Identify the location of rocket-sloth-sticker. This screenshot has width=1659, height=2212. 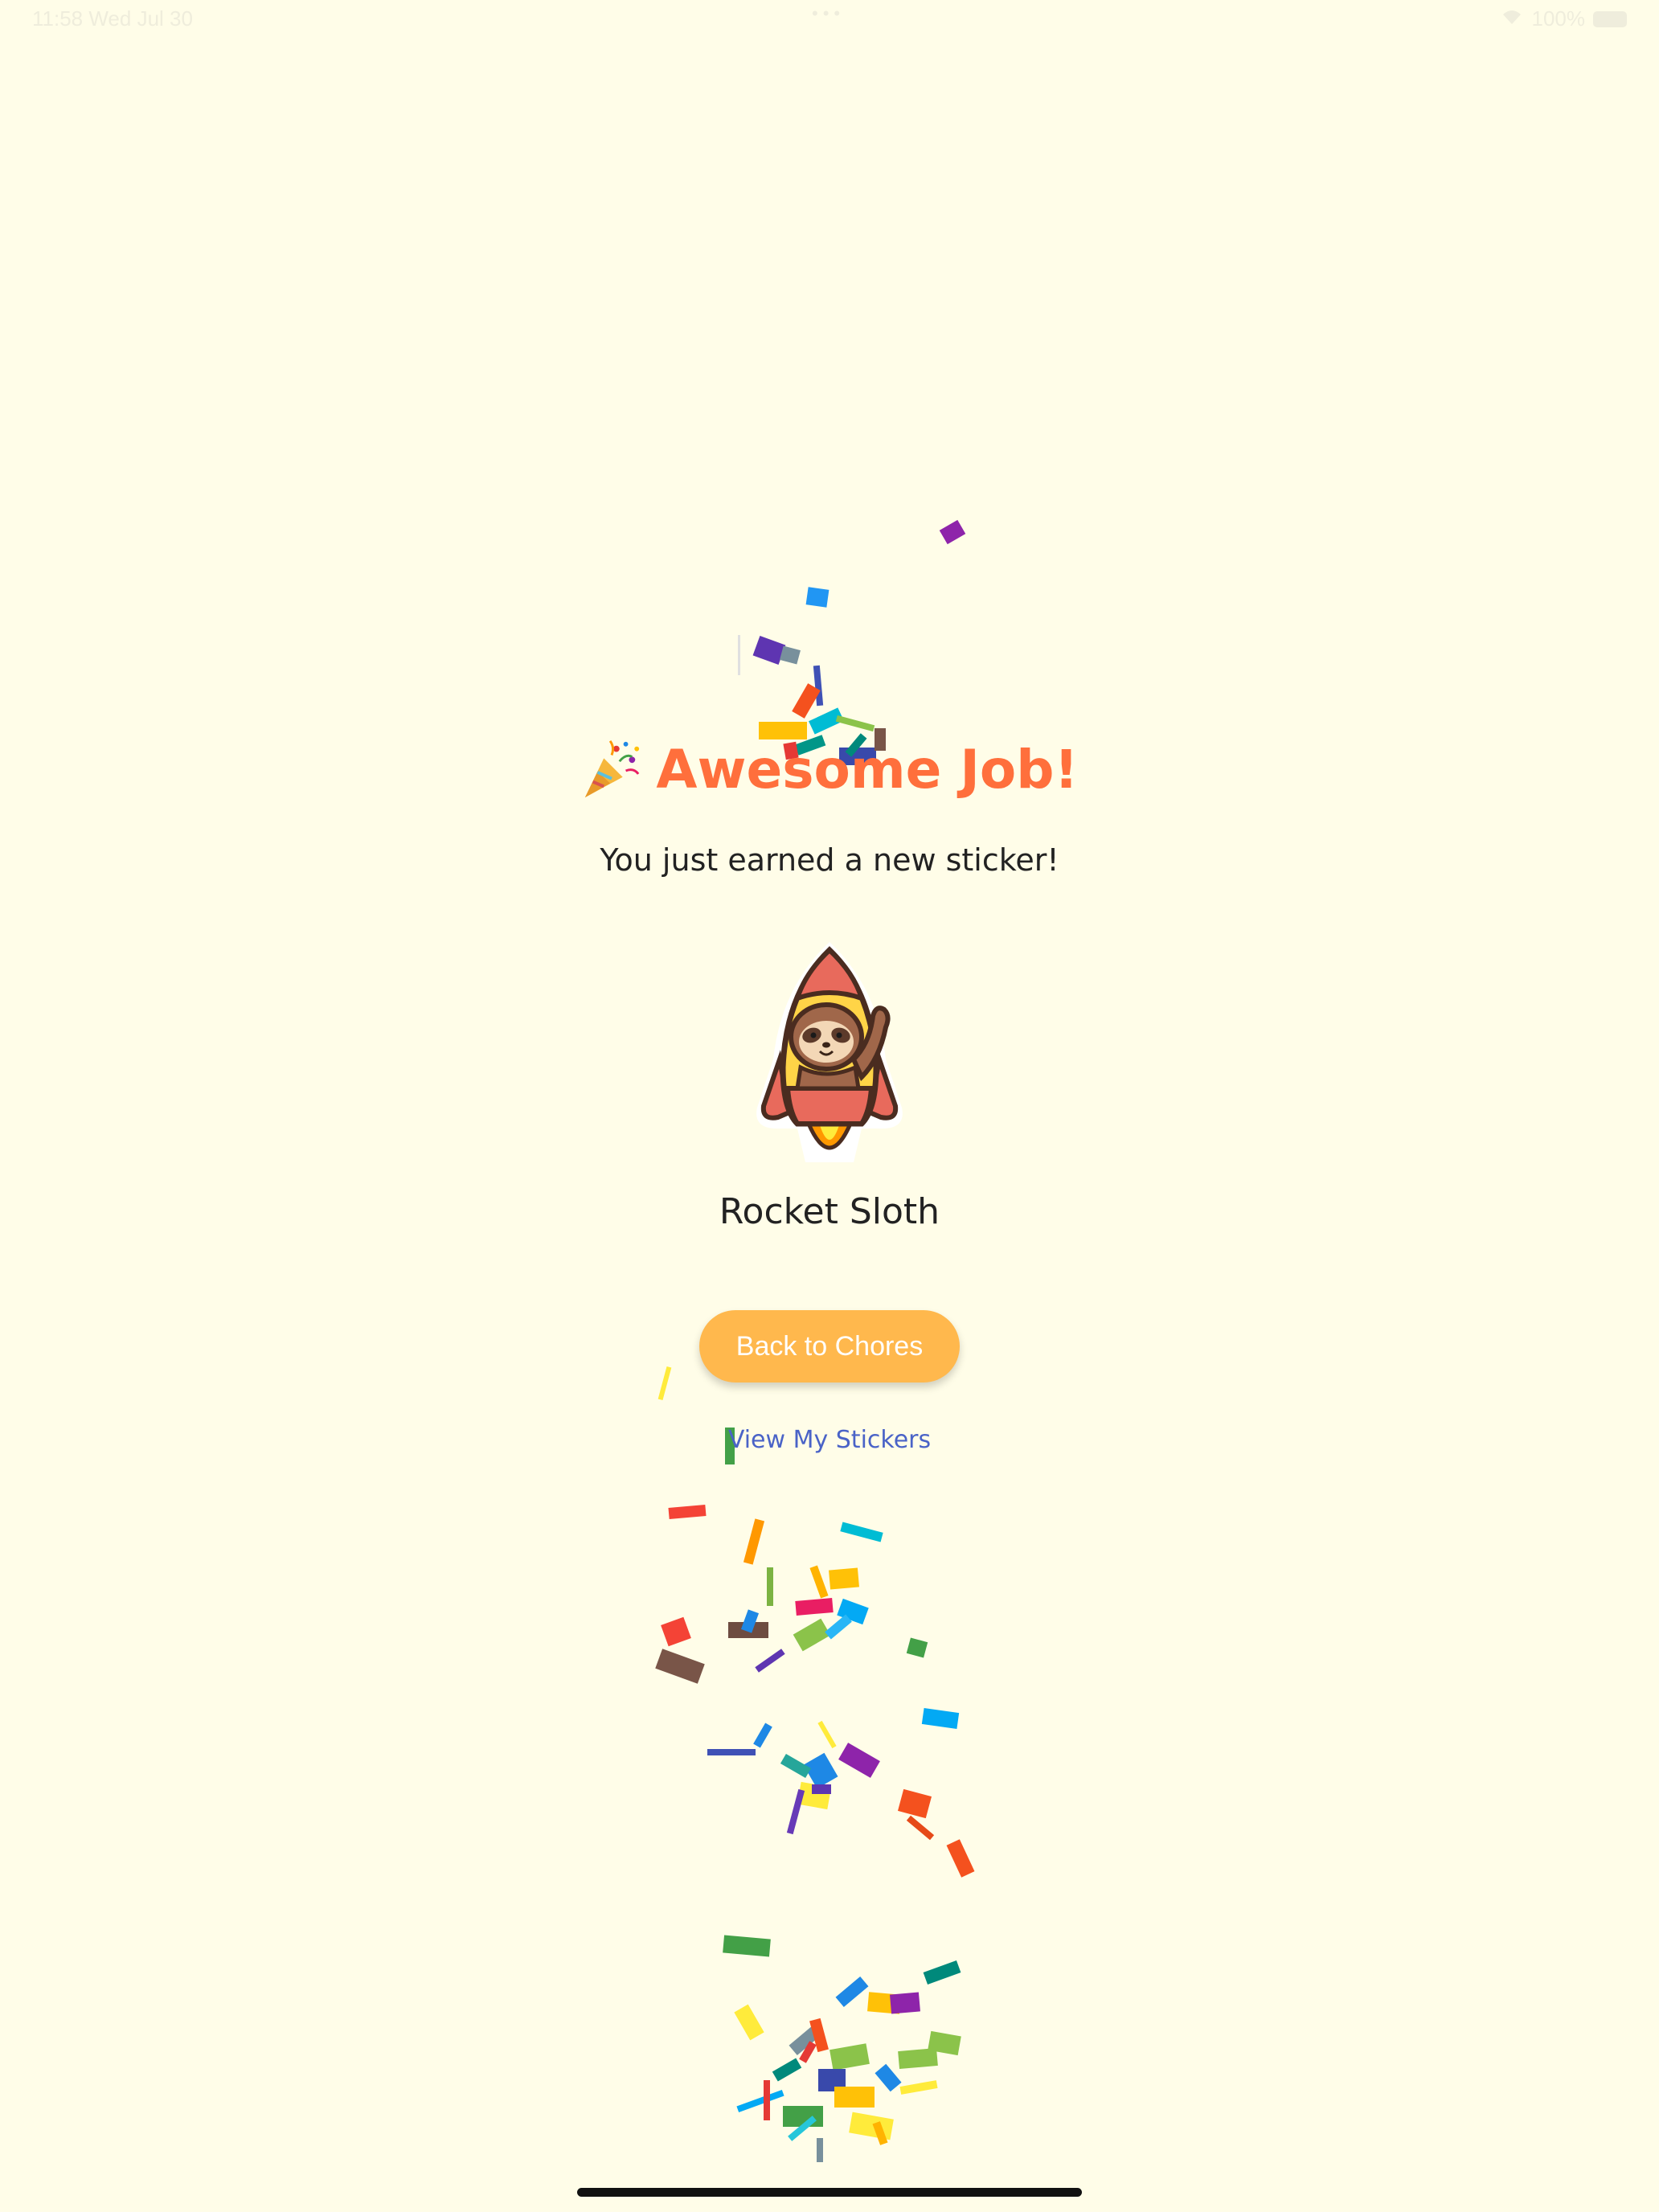
(829, 1051).